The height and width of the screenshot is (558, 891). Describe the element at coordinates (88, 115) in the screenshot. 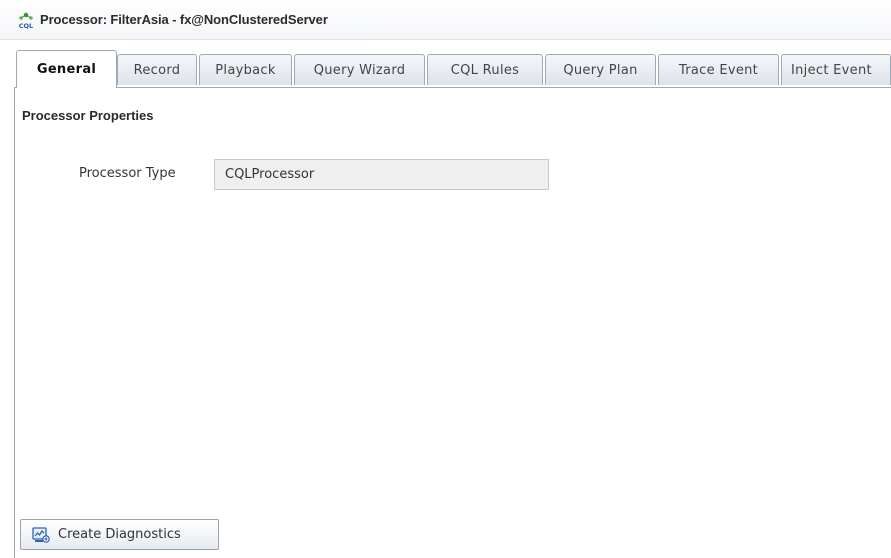

I see `section-title: Processor Properties` at that location.